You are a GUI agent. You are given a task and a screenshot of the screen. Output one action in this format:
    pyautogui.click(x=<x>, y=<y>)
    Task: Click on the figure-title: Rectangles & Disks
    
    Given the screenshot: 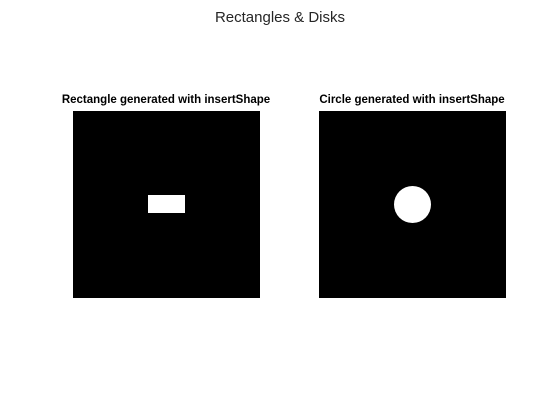 What is the action you would take?
    pyautogui.click(x=280, y=17)
    